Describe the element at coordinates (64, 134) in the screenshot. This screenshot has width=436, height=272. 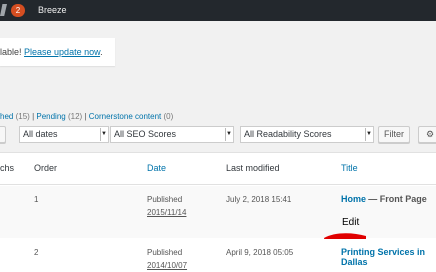
I see `date-filter-select: All dates ▼` at that location.